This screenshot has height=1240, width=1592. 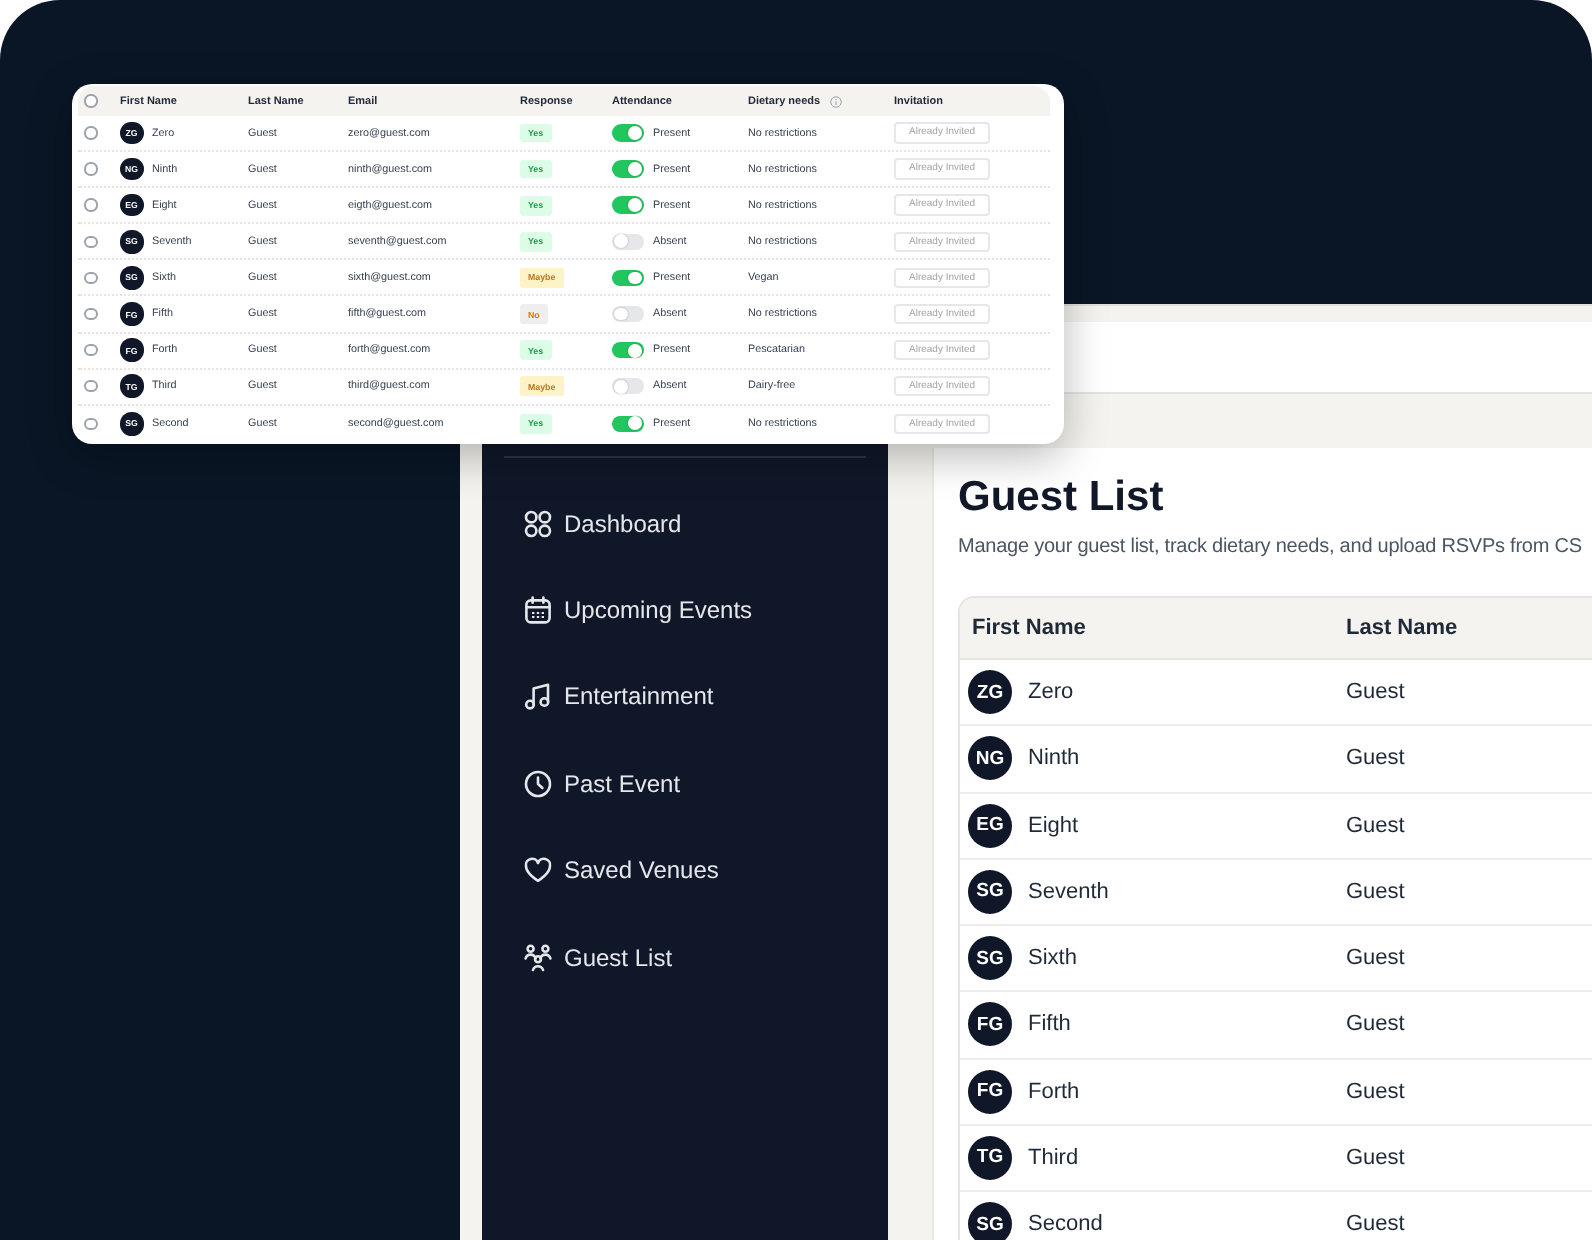 What do you see at coordinates (612, 870) in the screenshot?
I see `sidebar-item: Saved Venues` at bounding box center [612, 870].